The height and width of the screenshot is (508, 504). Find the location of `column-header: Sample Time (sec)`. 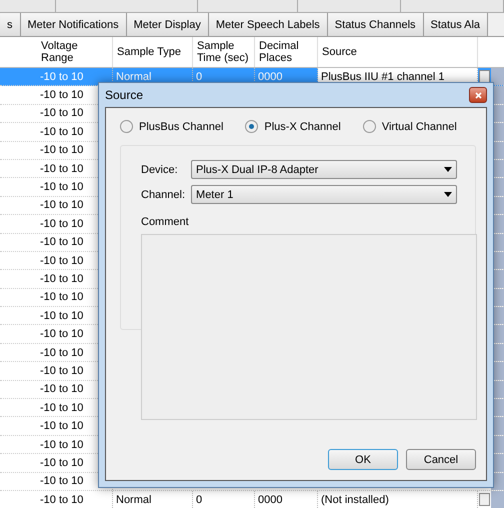

column-header: Sample Time (sec) is located at coordinates (224, 52).